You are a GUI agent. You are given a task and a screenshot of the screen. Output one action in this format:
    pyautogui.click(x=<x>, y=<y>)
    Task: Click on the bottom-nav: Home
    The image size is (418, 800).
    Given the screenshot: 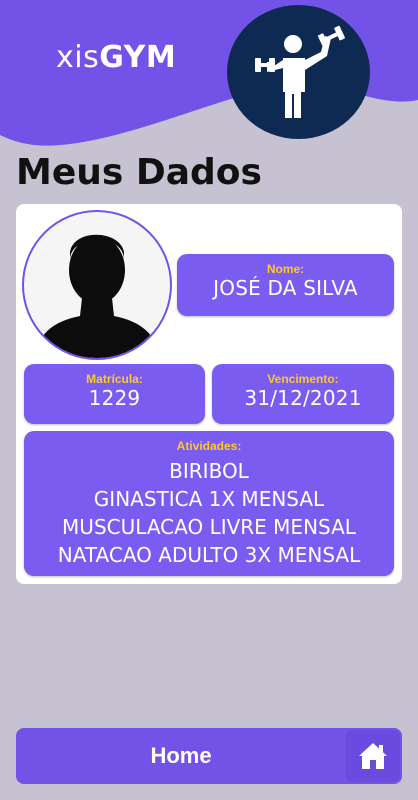 What is the action you would take?
    pyautogui.click(x=209, y=756)
    